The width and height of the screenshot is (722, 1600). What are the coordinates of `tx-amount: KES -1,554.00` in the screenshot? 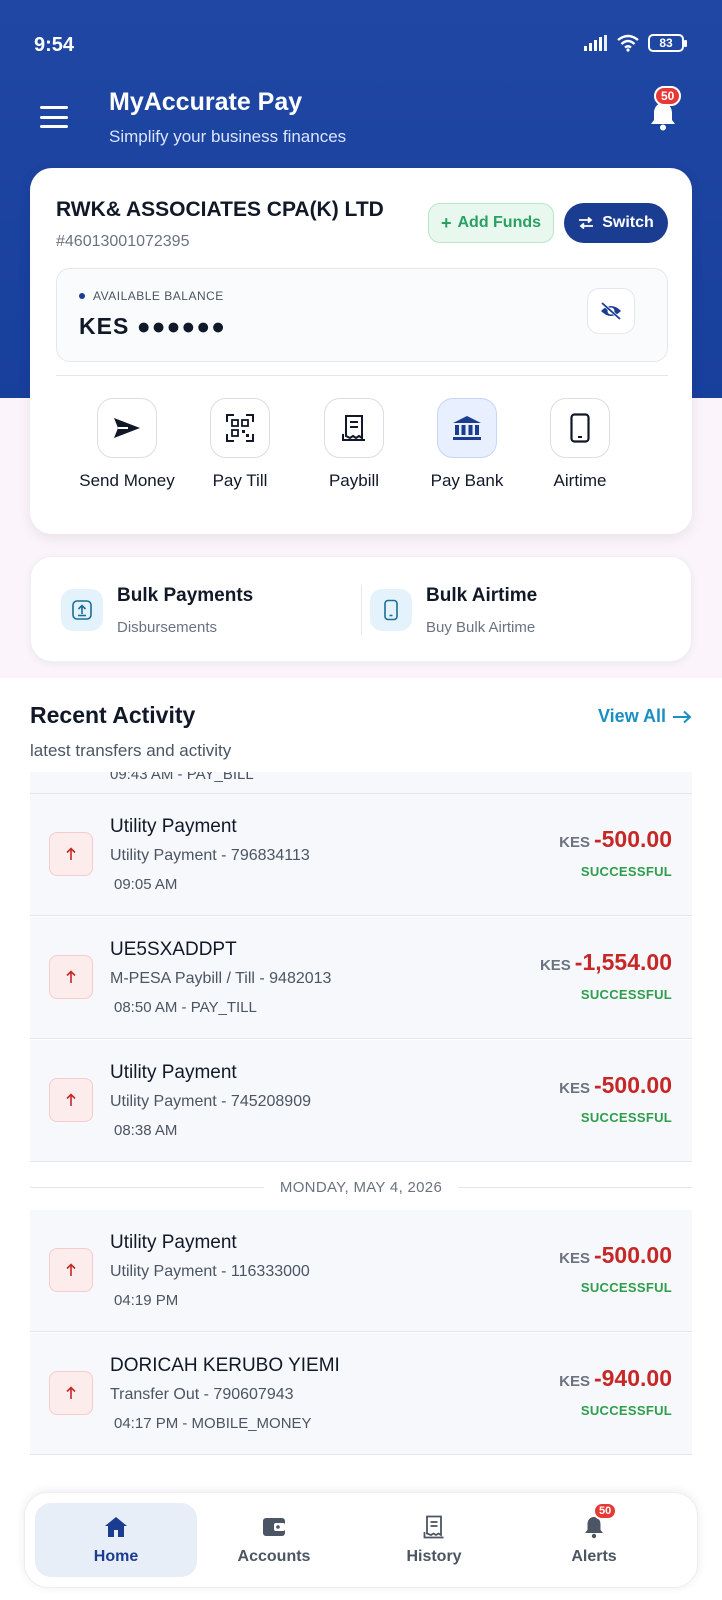 It's located at (606, 962).